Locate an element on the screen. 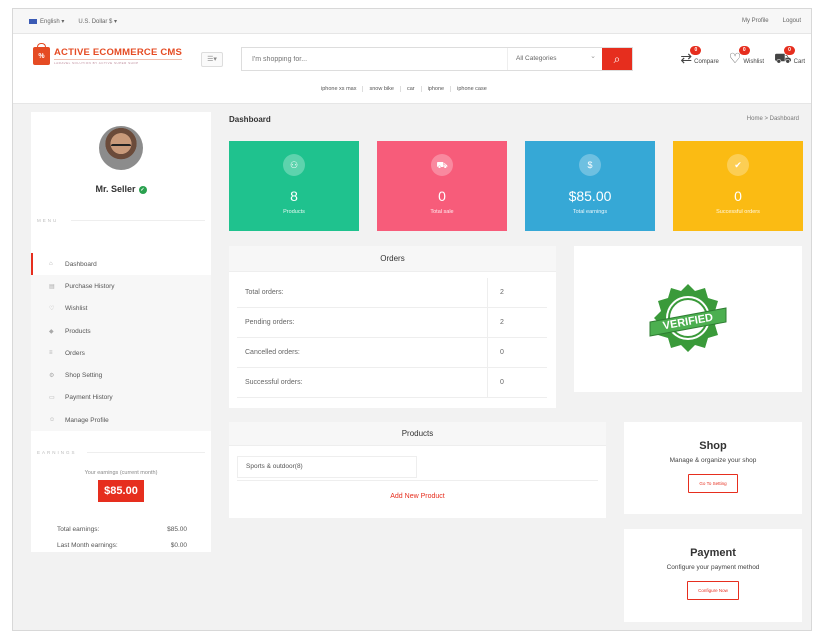 The height and width of the screenshot is (631, 813). category-select: All Categories is located at coordinates (554, 58).